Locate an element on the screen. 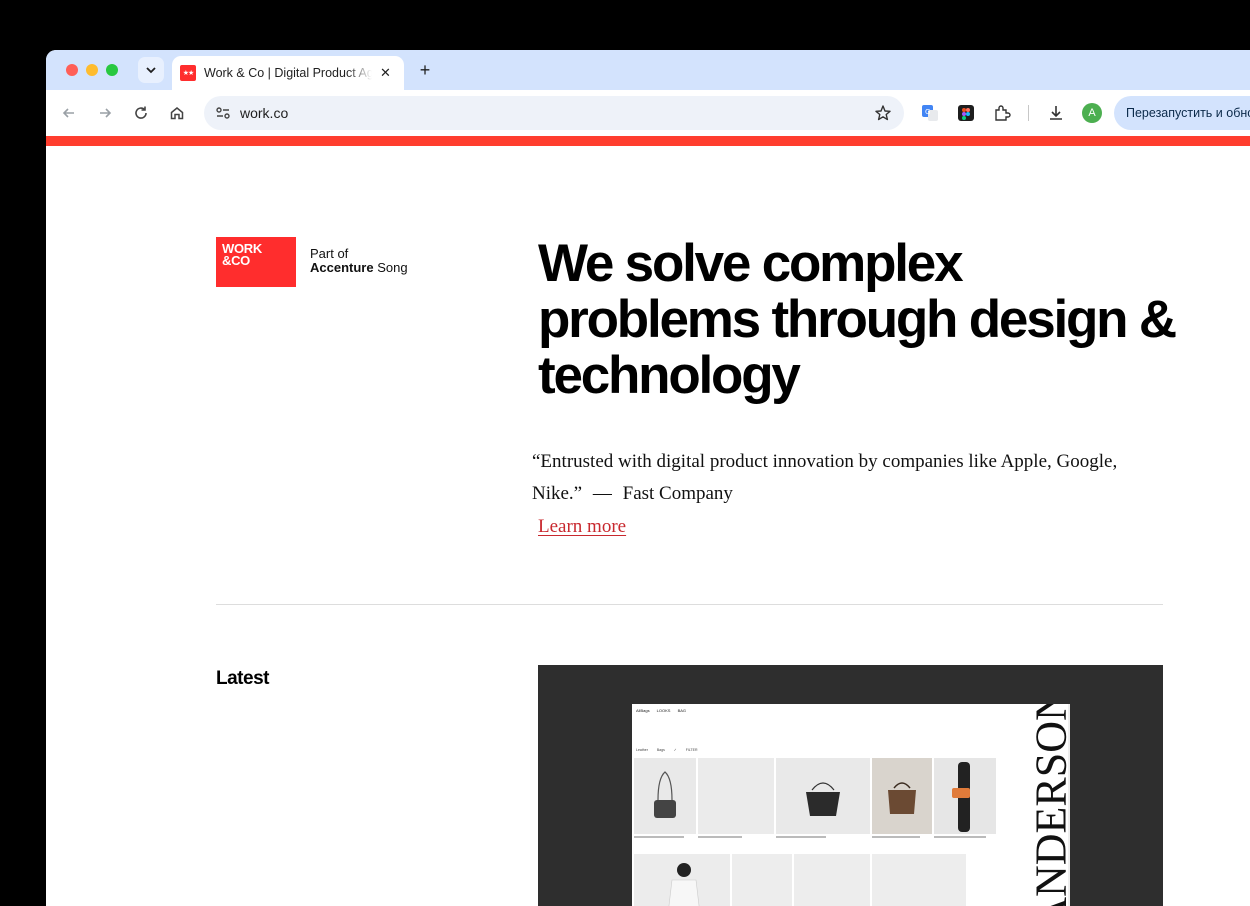 Image resolution: width=1250 pixels, height=906 pixels. forward-button is located at coordinates (105, 113).